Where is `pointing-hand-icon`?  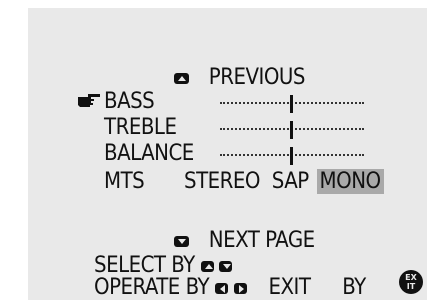 pointing-hand-icon is located at coordinates (89, 100).